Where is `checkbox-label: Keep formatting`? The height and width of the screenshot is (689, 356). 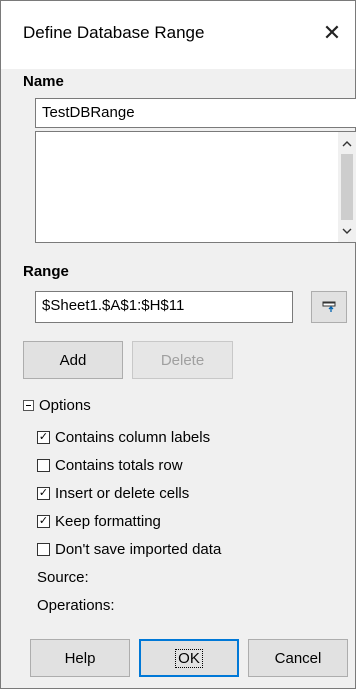 checkbox-label: Keep formatting is located at coordinates (108, 521).